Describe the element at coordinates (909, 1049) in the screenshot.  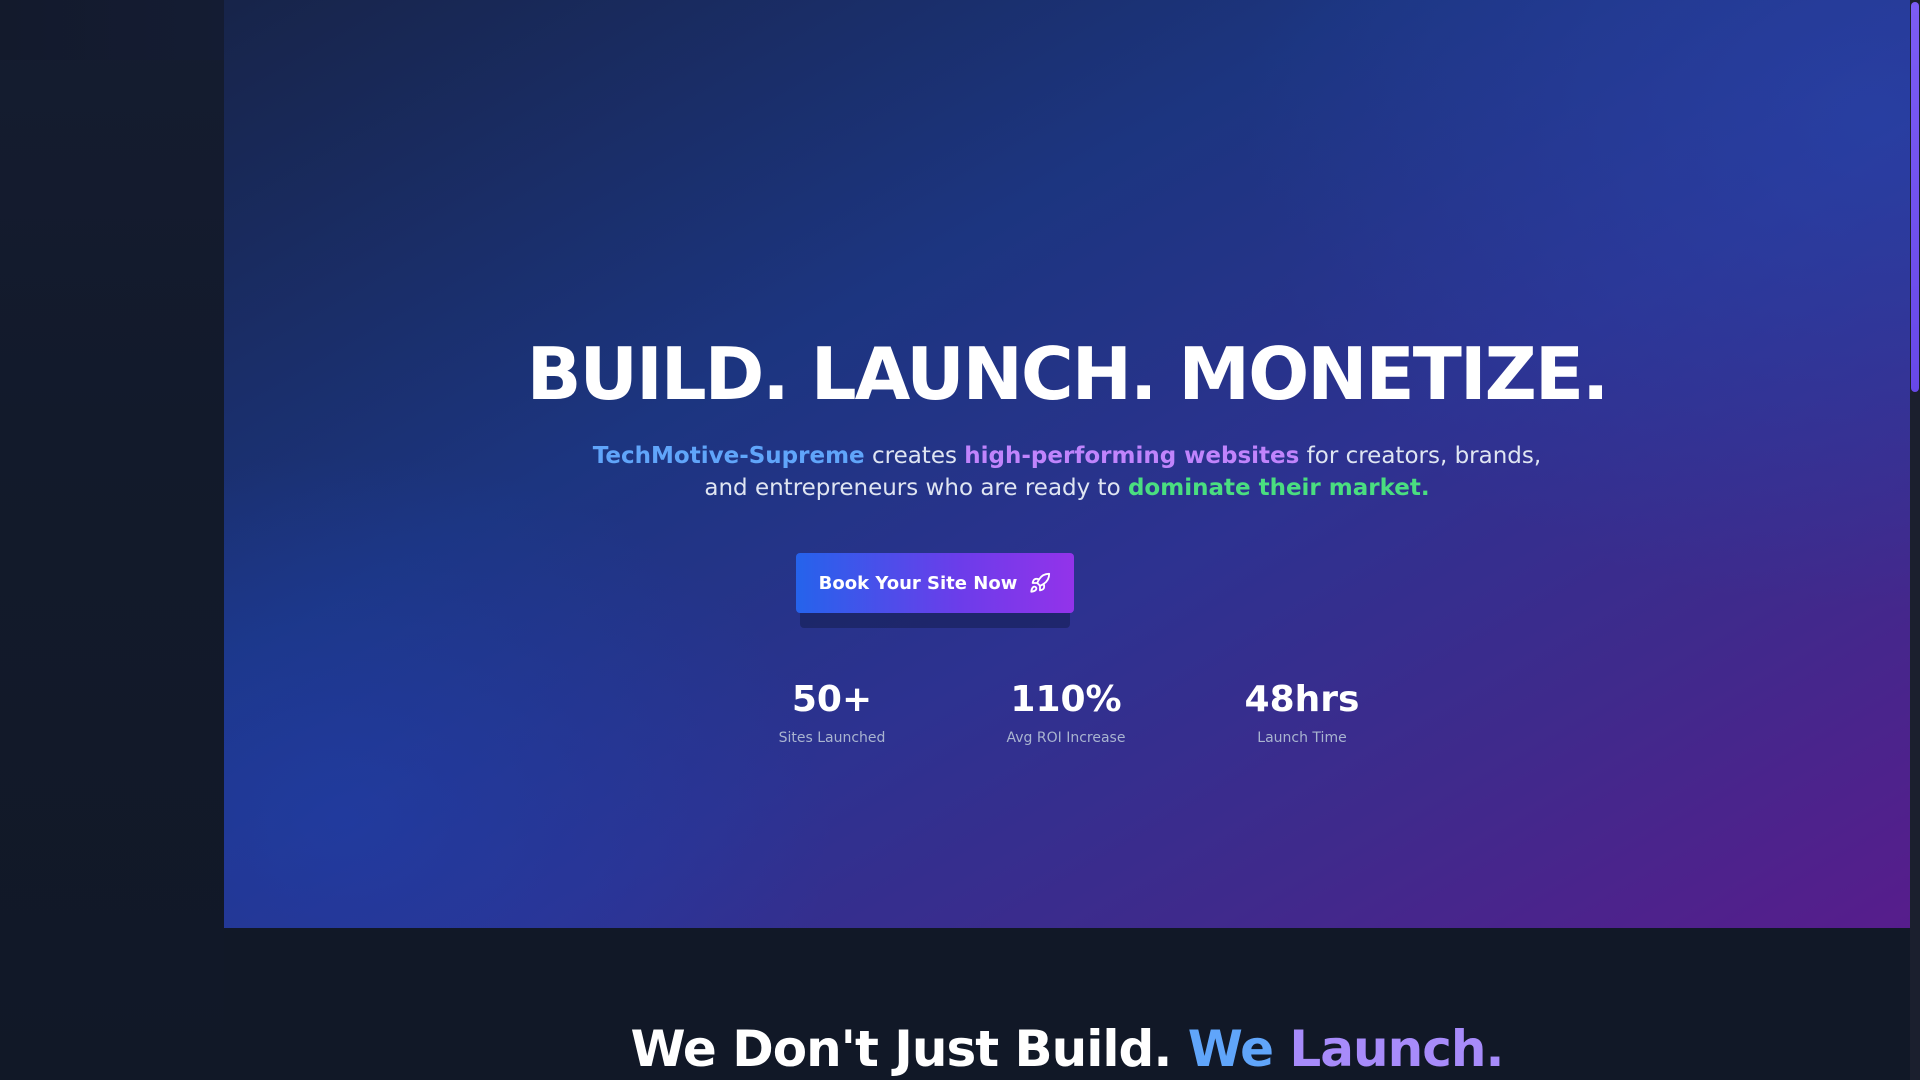
I see `section-title-part-1: We Don't Just Build.` at that location.